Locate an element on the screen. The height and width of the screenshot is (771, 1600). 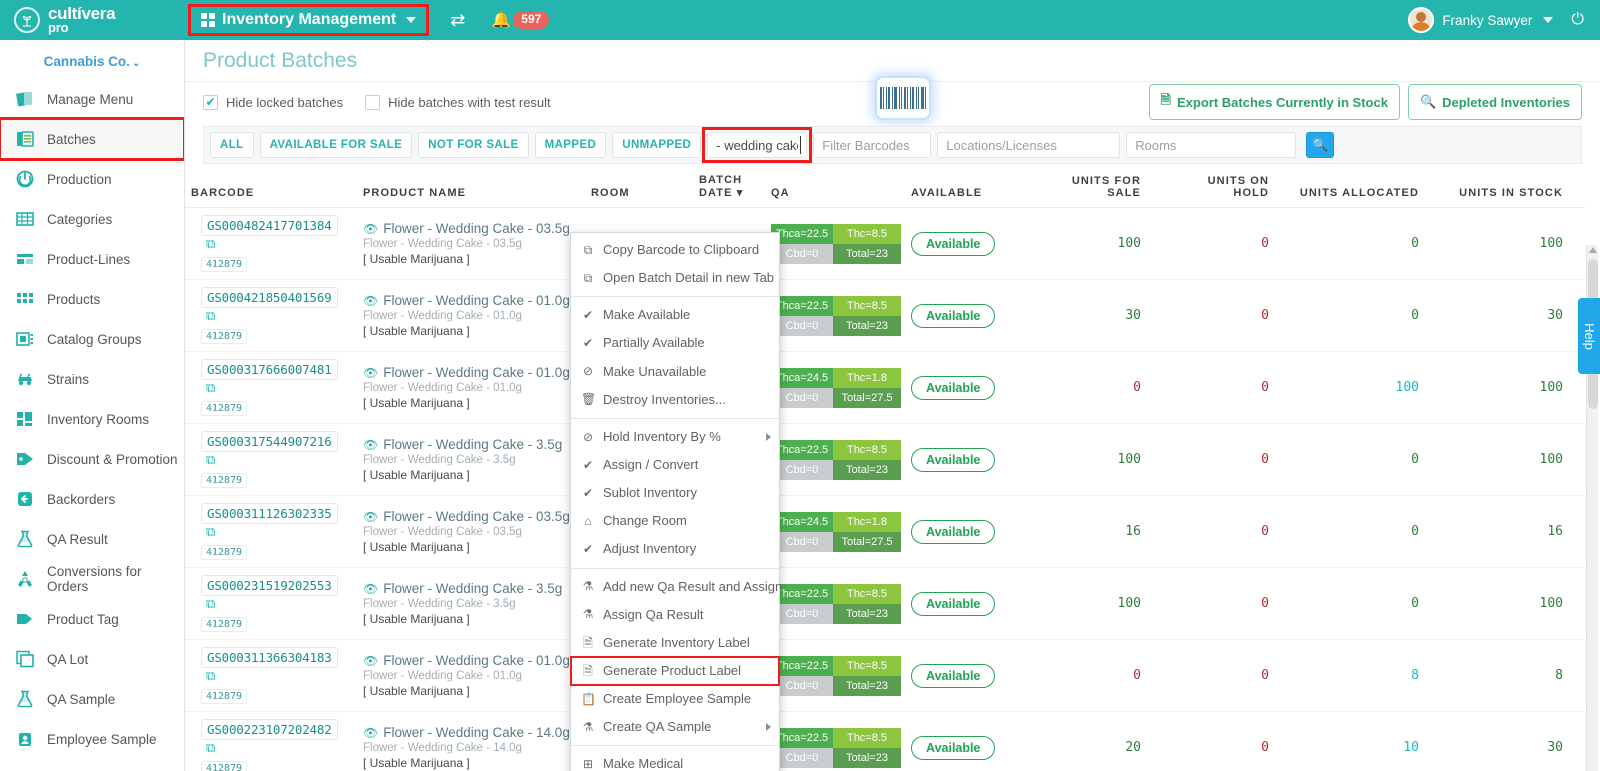
menu-item-adjust-inventory: ✔ Adjust Inventory is located at coordinates (675, 549).